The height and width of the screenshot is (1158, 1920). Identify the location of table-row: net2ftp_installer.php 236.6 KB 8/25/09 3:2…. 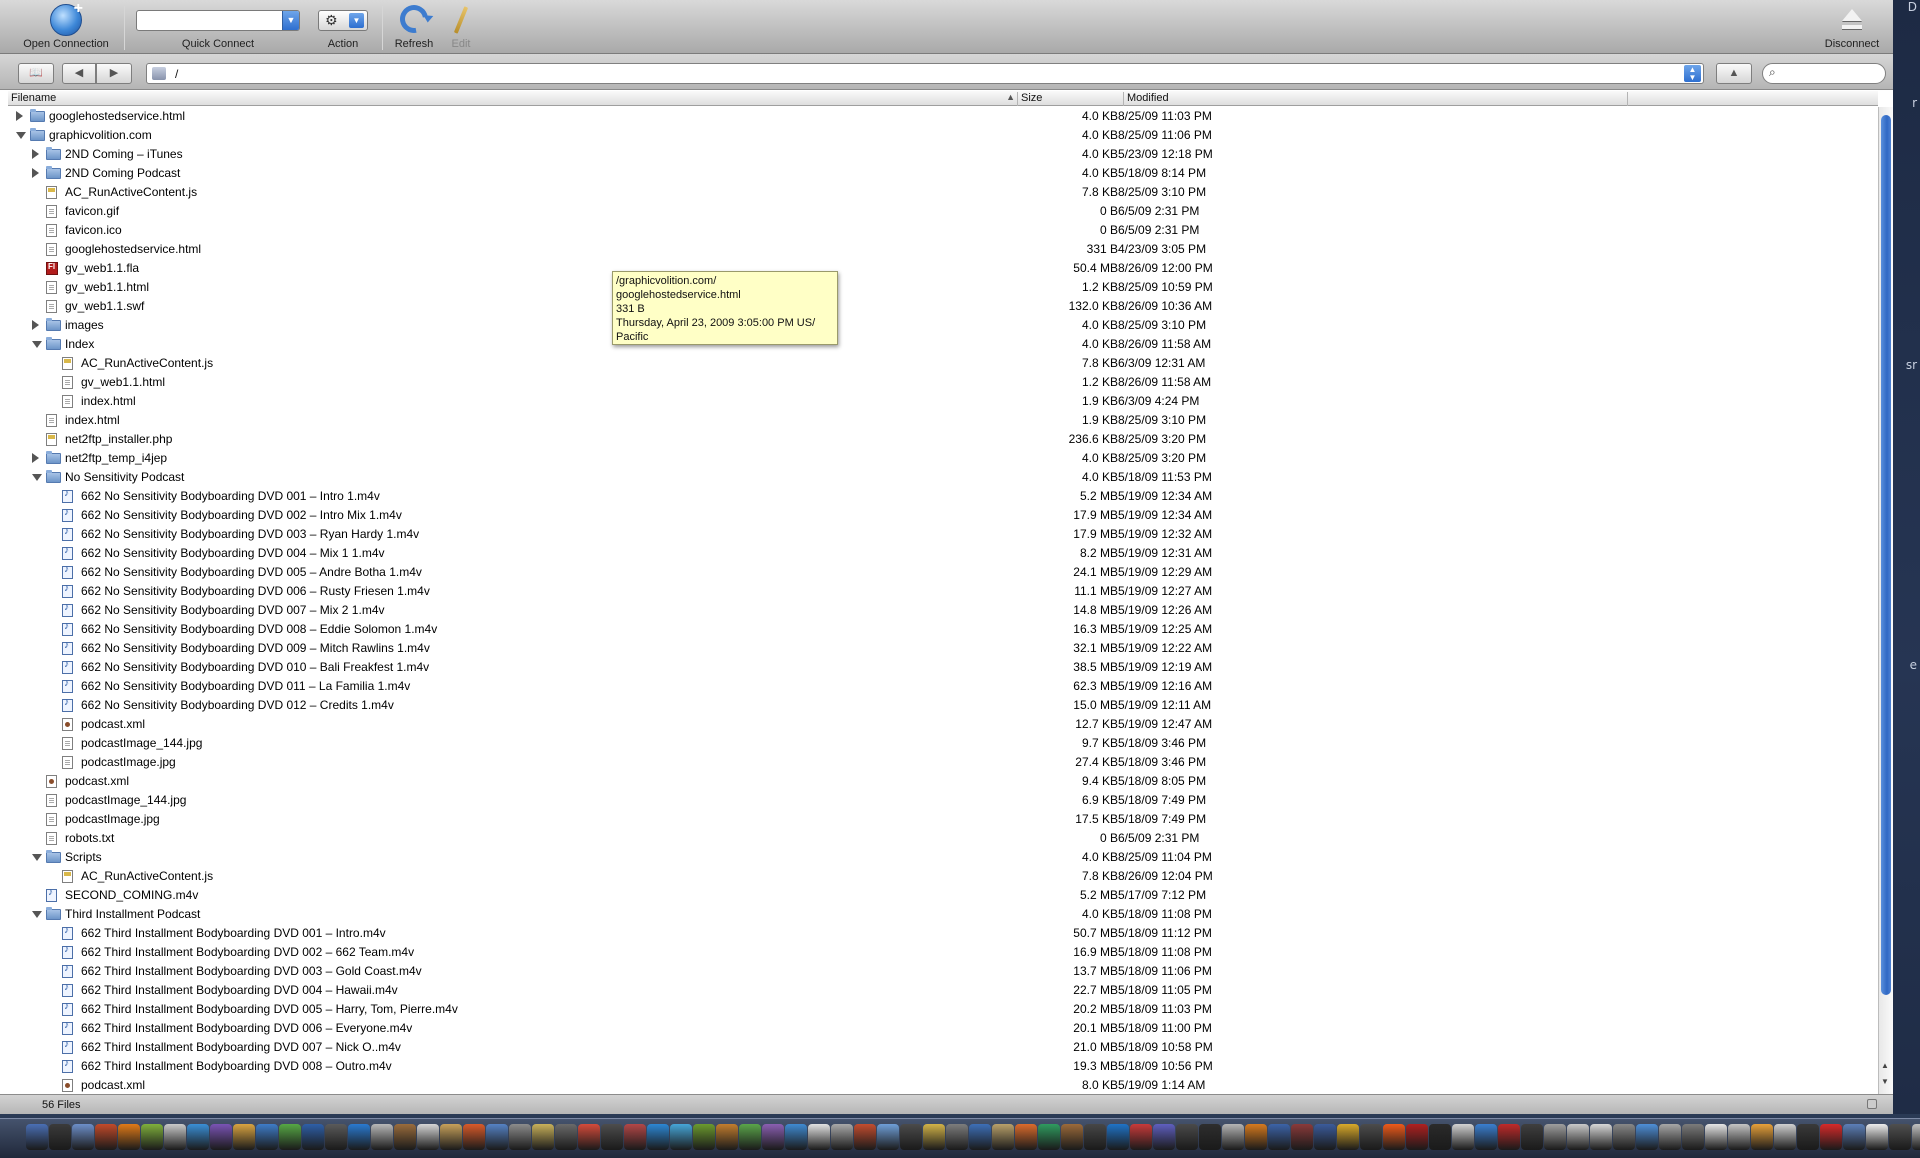
(943, 439).